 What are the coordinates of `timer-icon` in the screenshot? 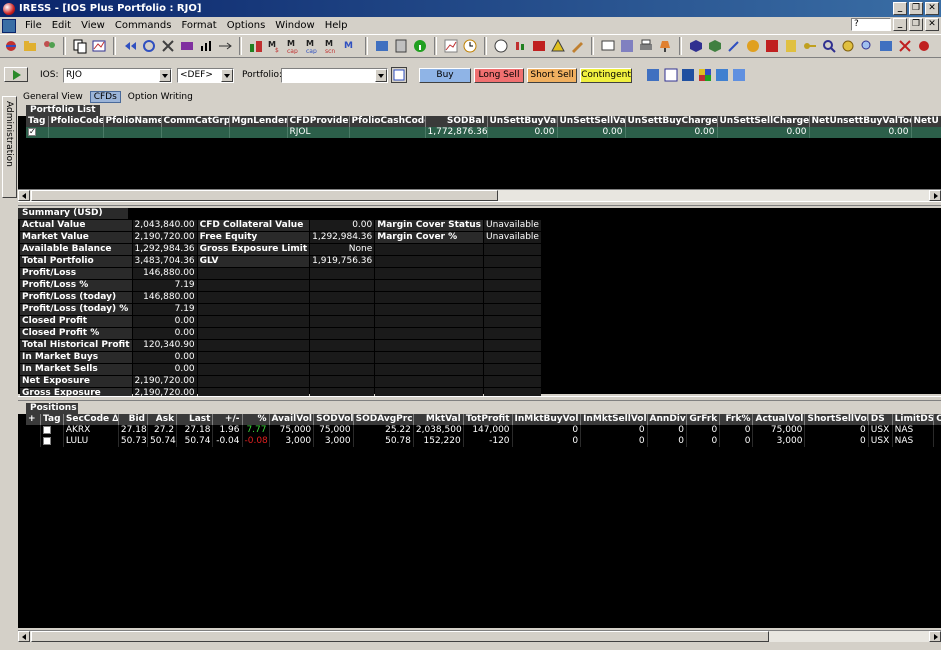 It's located at (501, 46).